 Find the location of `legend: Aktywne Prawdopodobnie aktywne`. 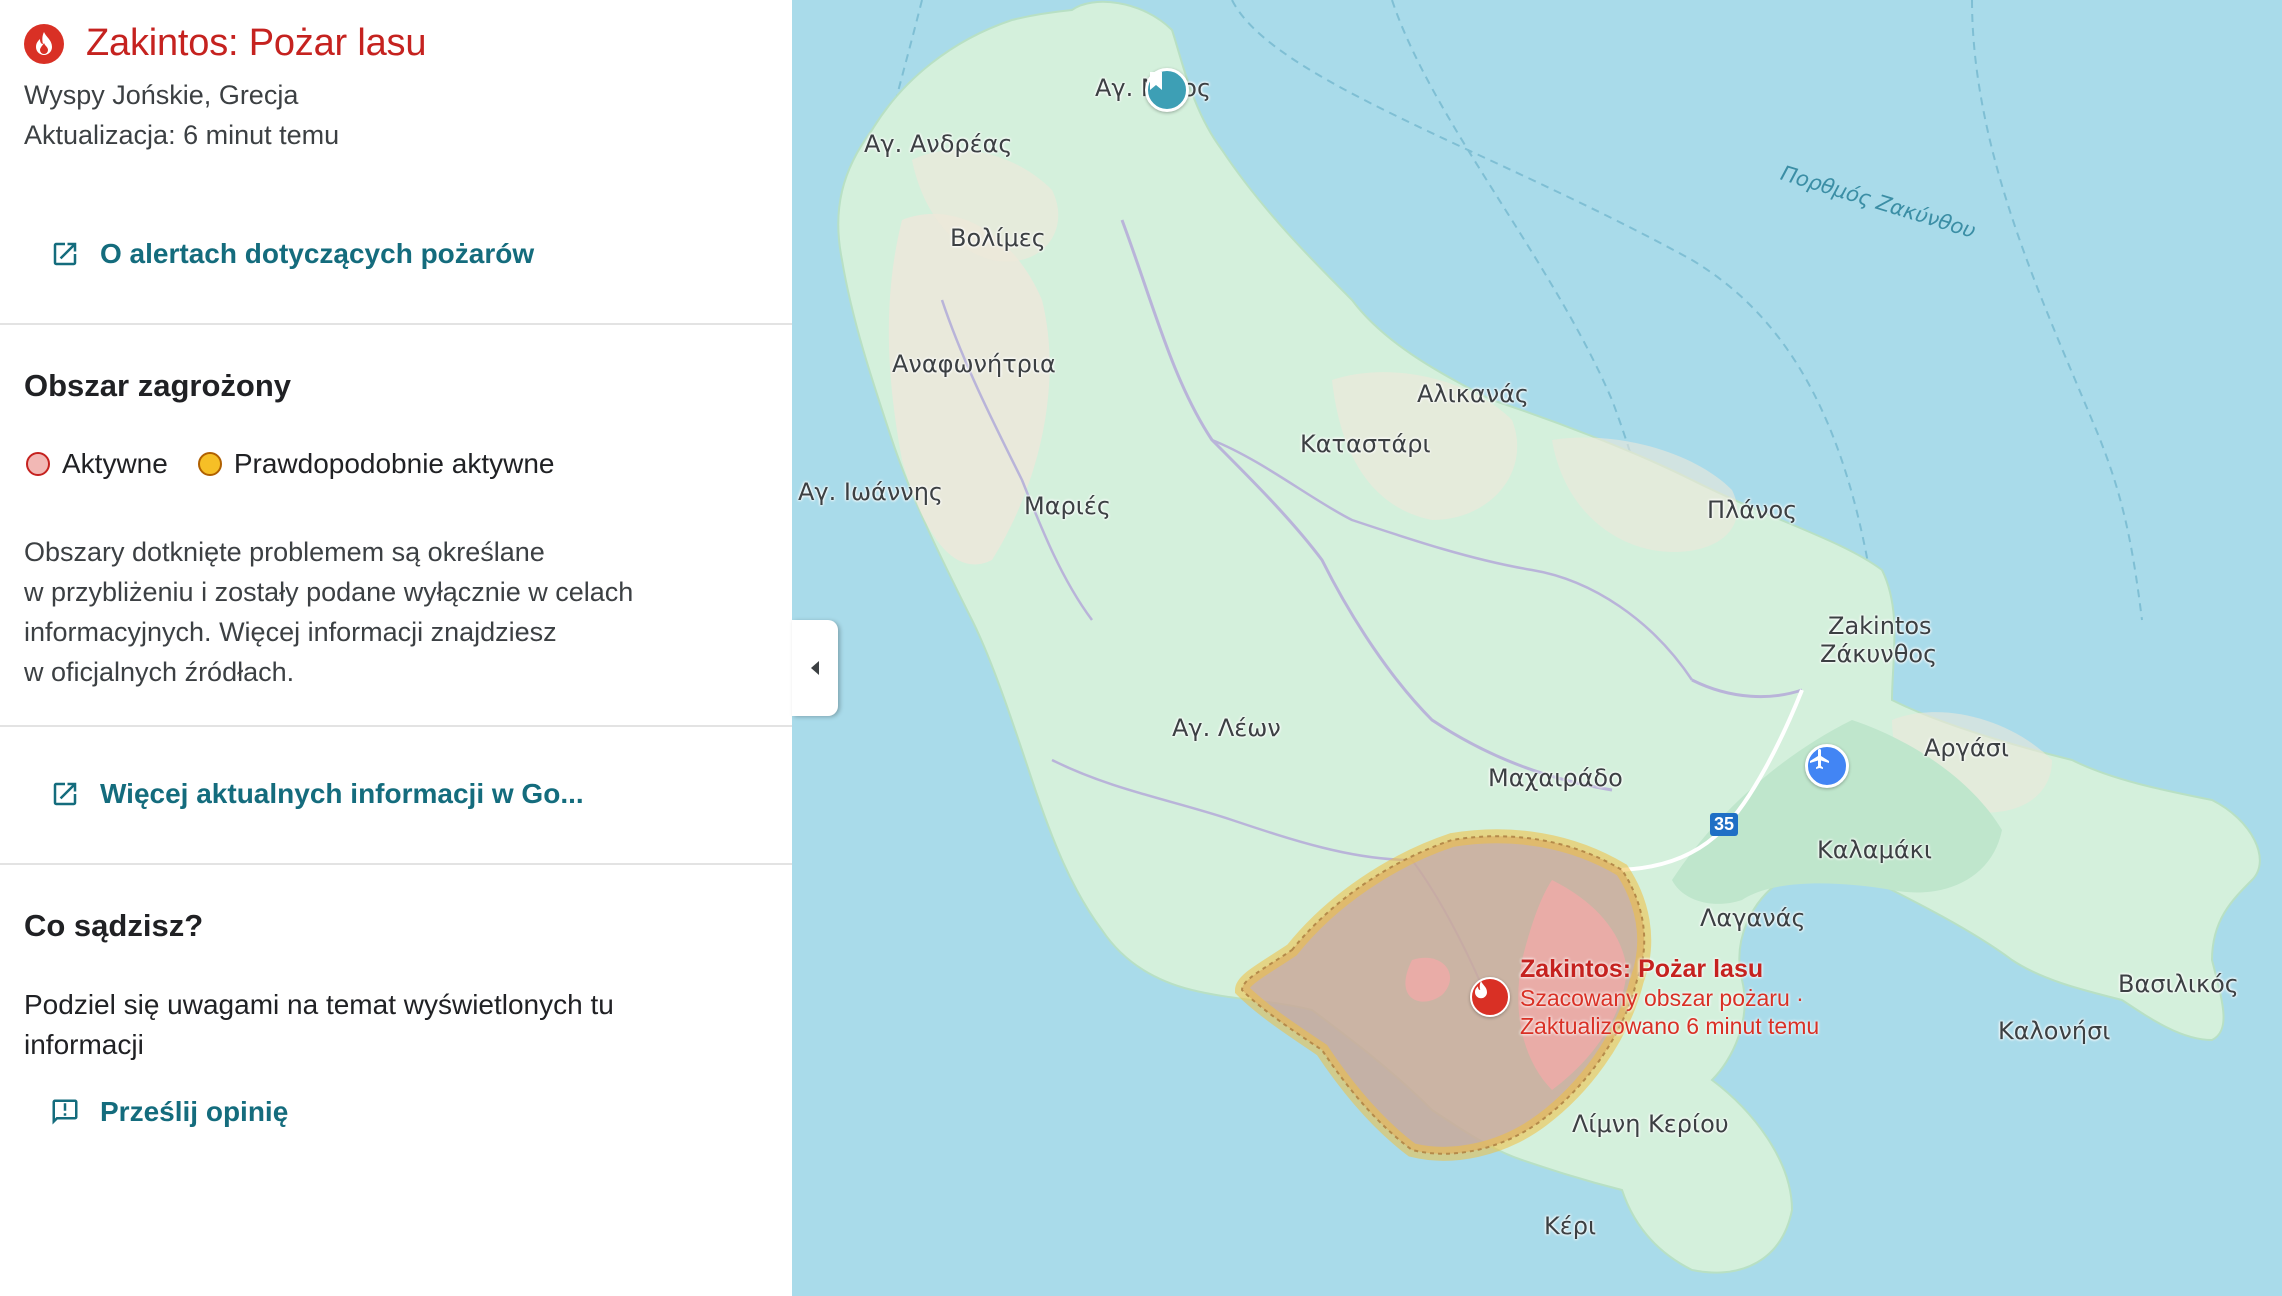

legend: Aktywne Prawdopodobnie aktywne is located at coordinates (290, 464).